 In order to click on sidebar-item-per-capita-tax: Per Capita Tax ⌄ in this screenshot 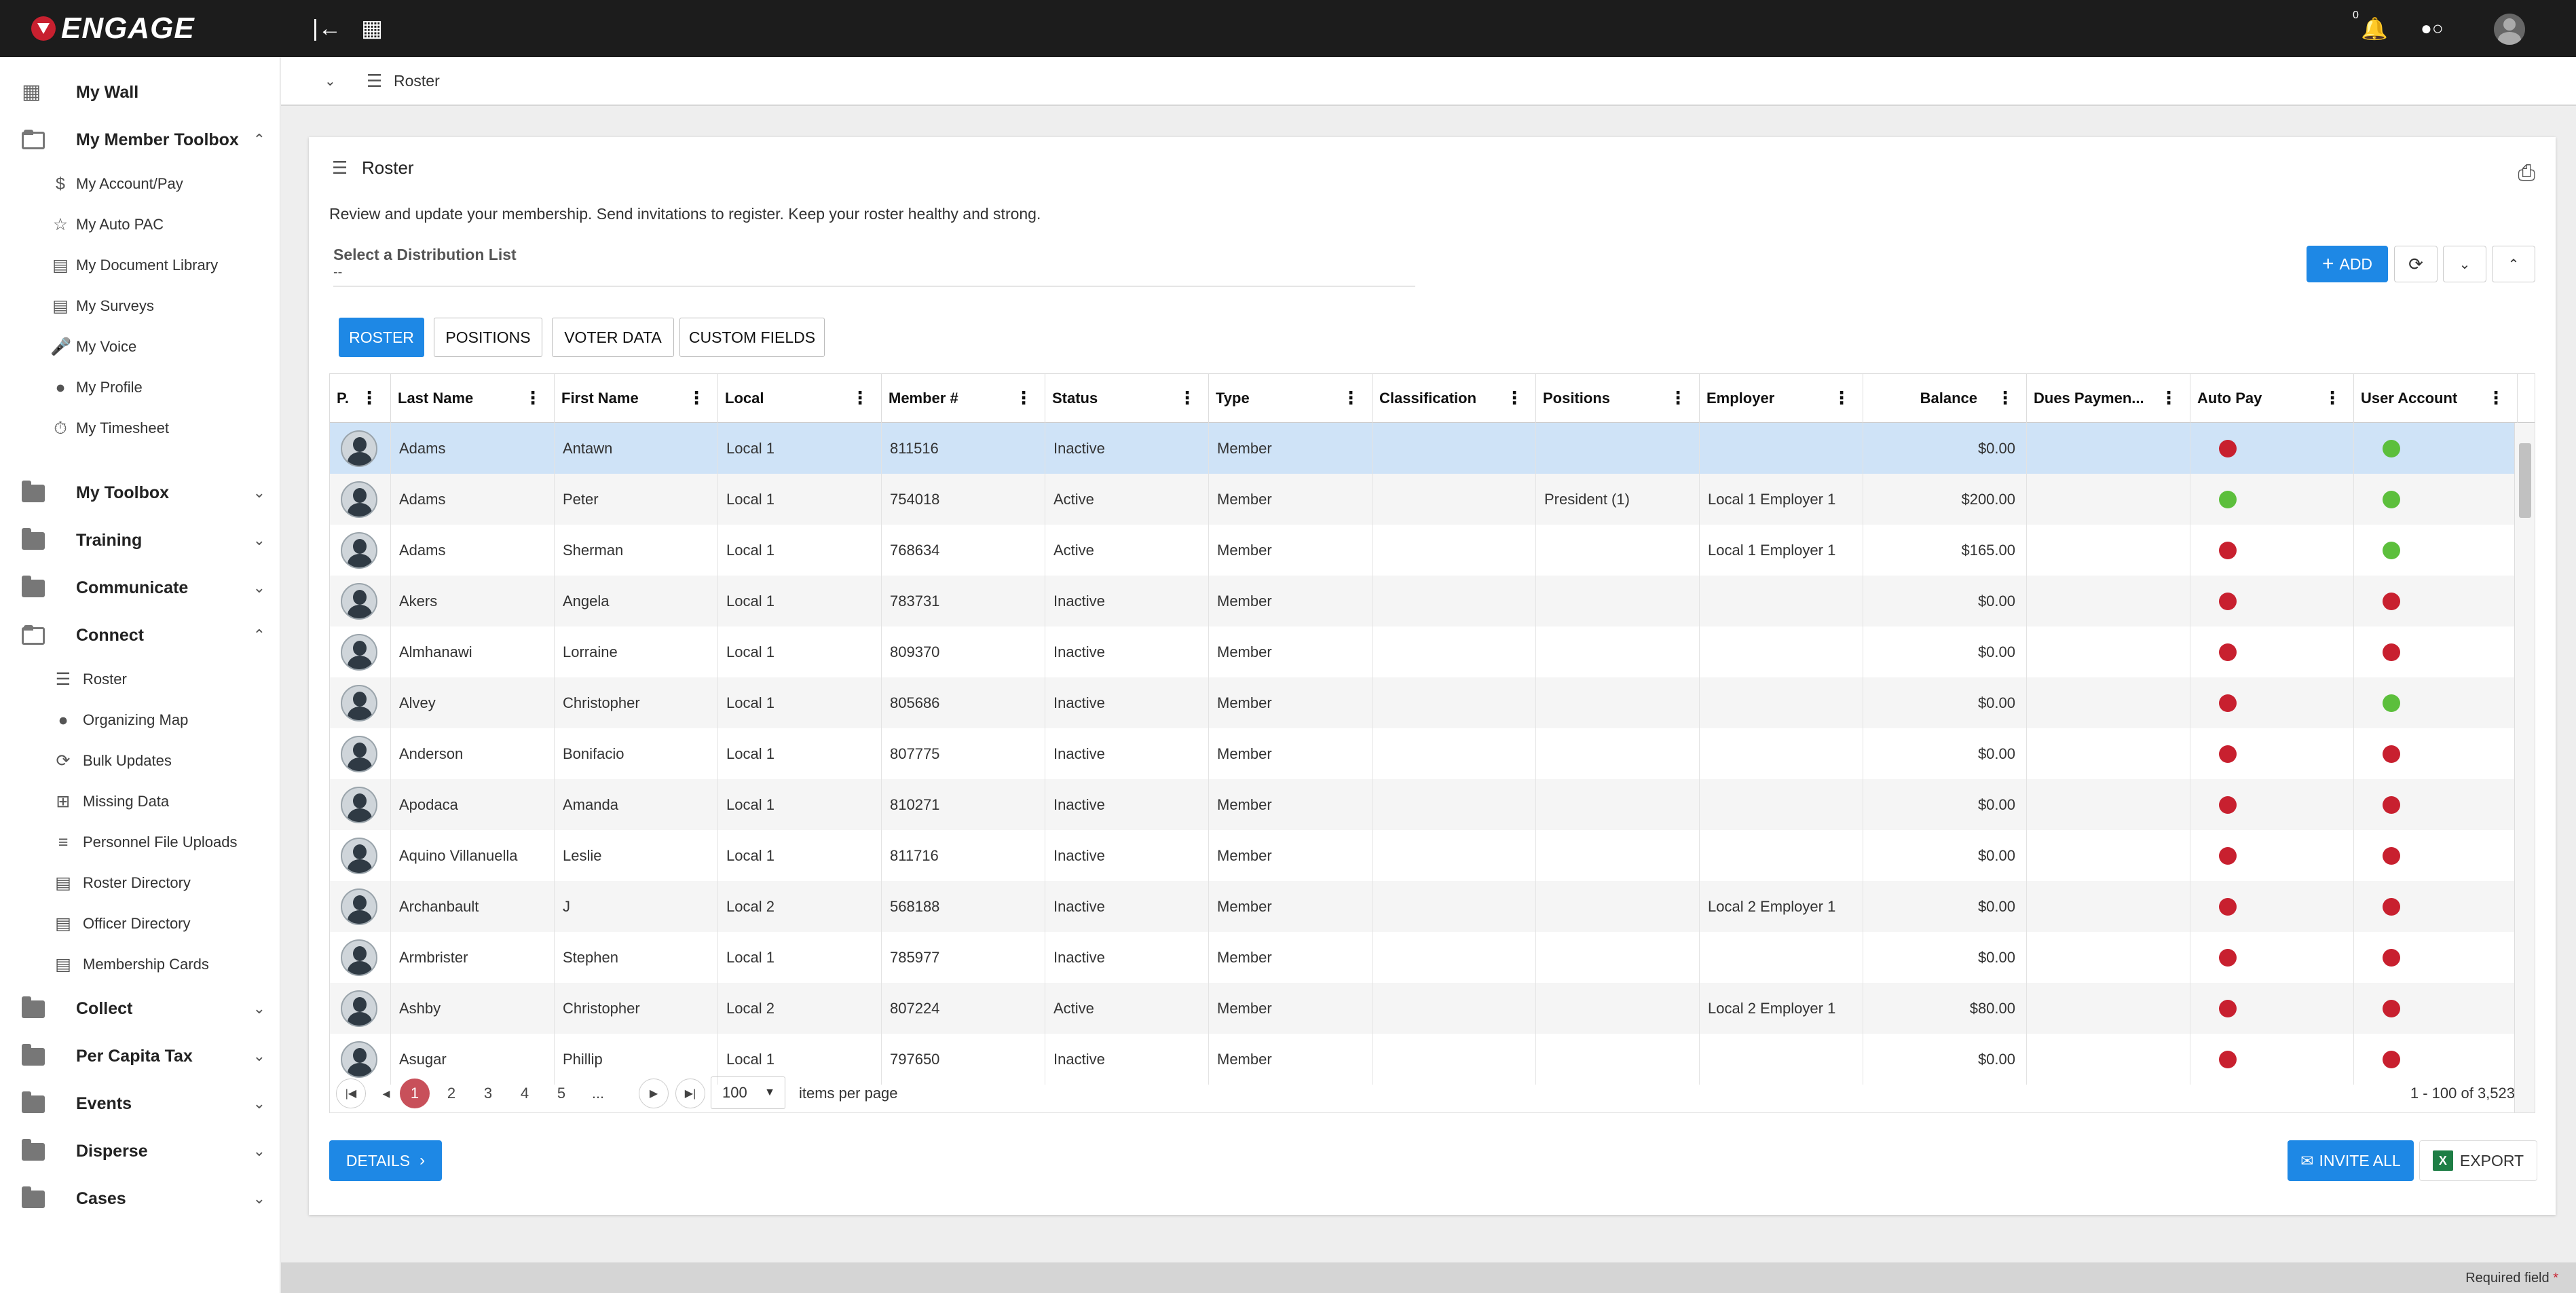, I will do `click(140, 1056)`.